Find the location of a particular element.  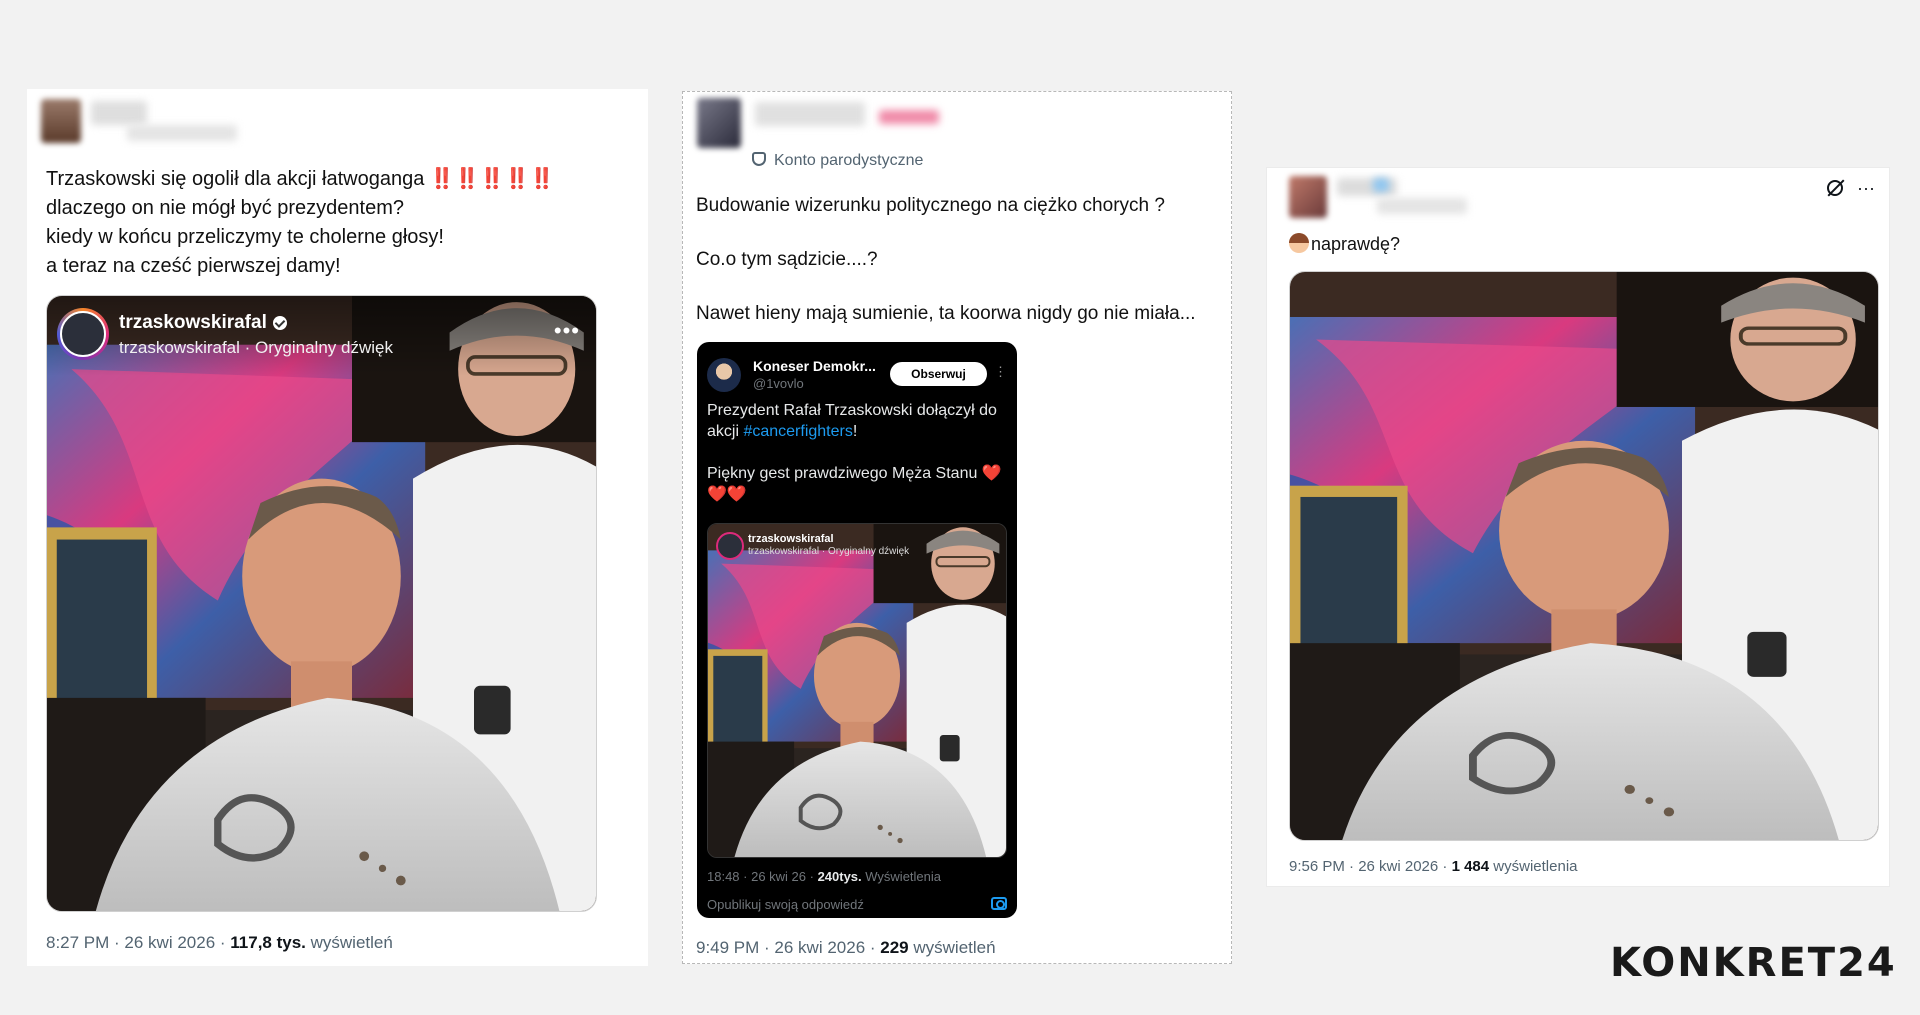

more-icon: ••• is located at coordinates (567, 331).